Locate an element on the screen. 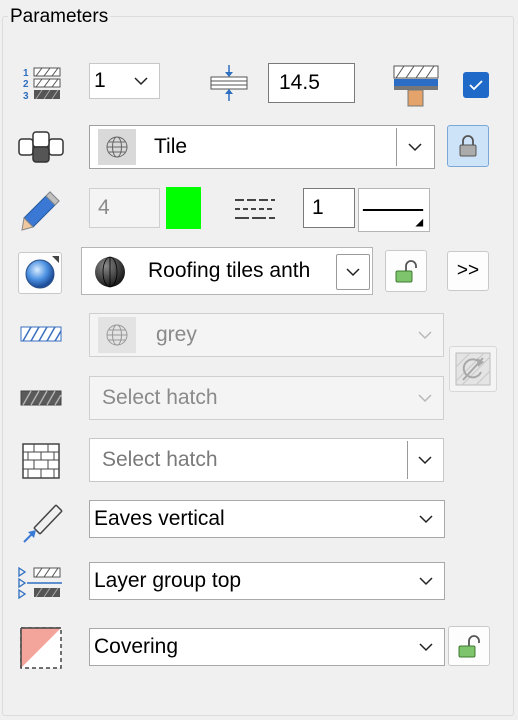  thickness-value: 14.5 is located at coordinates (299, 82).